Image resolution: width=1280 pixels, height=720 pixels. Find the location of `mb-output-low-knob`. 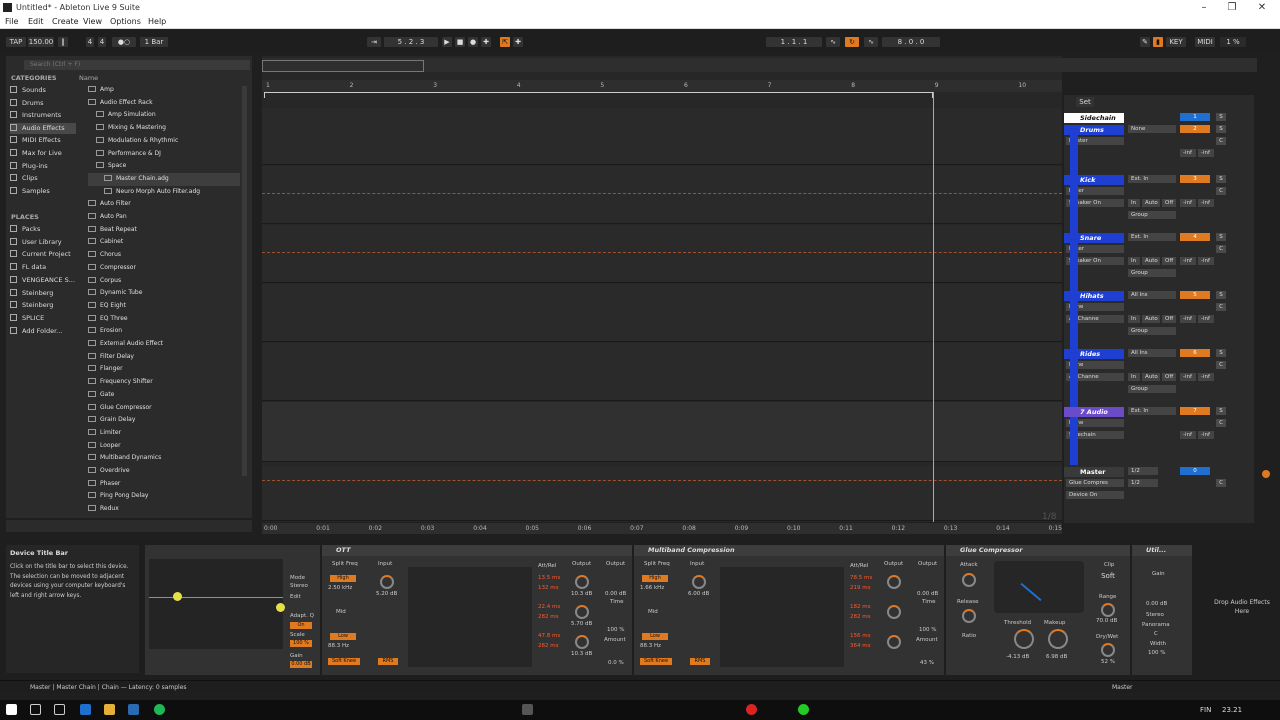

mb-output-low-knob is located at coordinates (894, 642).